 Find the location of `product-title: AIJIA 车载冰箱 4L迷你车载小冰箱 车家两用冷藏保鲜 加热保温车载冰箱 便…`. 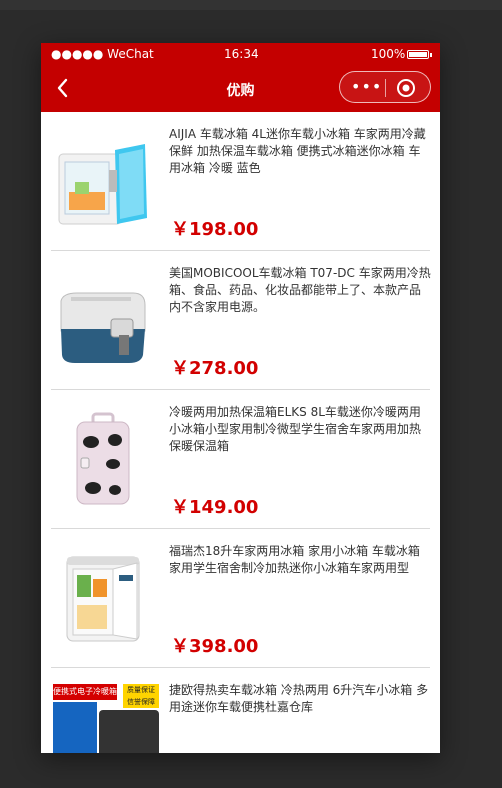

product-title: AIJIA 车载冰箱 4L迷你车载小冰箱 车家两用冷藏保鲜 加热保温车载冰箱 便… is located at coordinates (297, 151).